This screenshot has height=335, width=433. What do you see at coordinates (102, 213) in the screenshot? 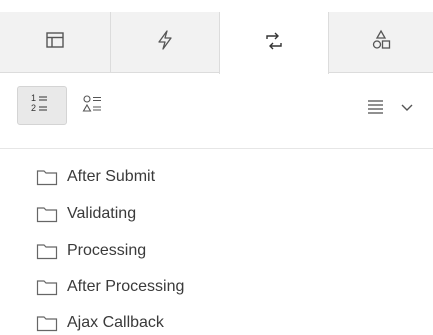
I see `tree-item-label: Validating` at bounding box center [102, 213].